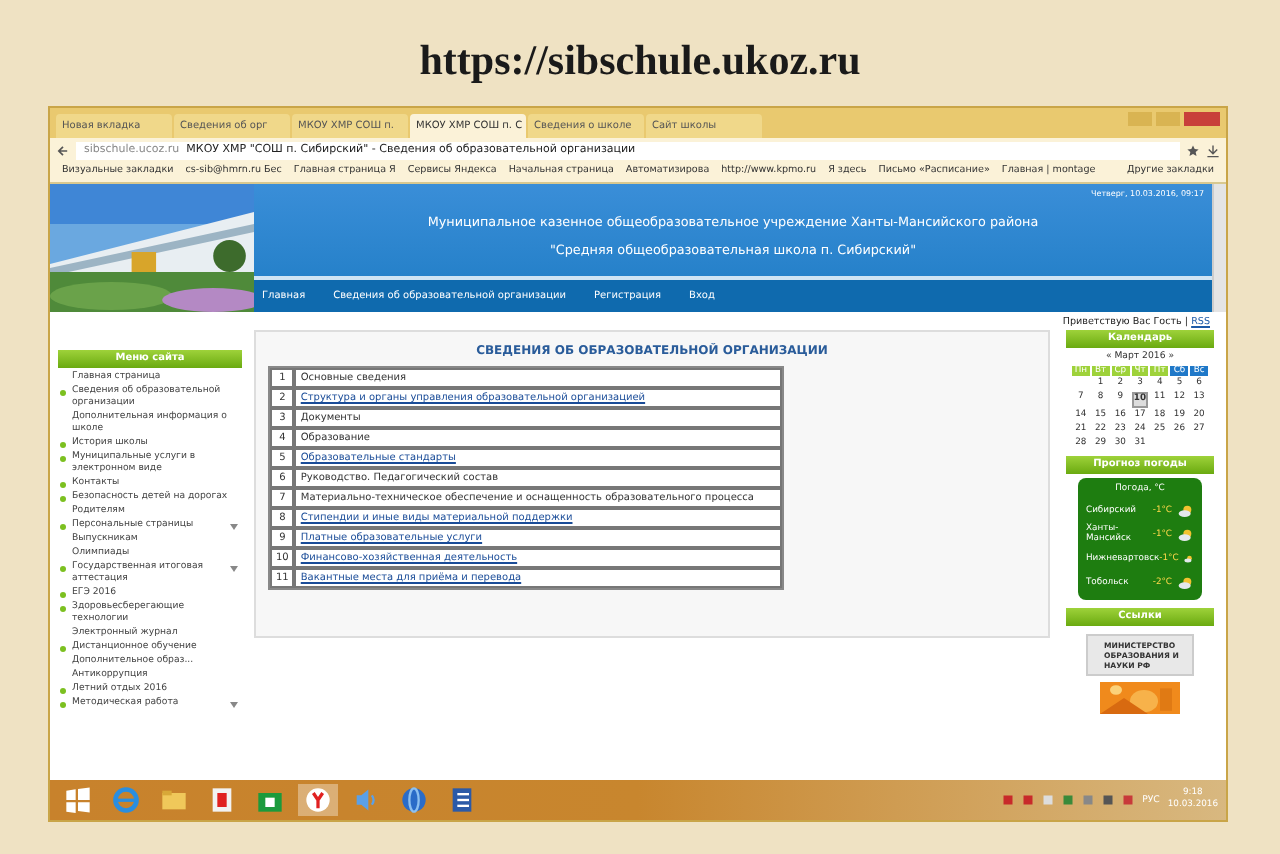 This screenshot has width=1280, height=854. What do you see at coordinates (1193, 150) in the screenshot?
I see `star-icon` at bounding box center [1193, 150].